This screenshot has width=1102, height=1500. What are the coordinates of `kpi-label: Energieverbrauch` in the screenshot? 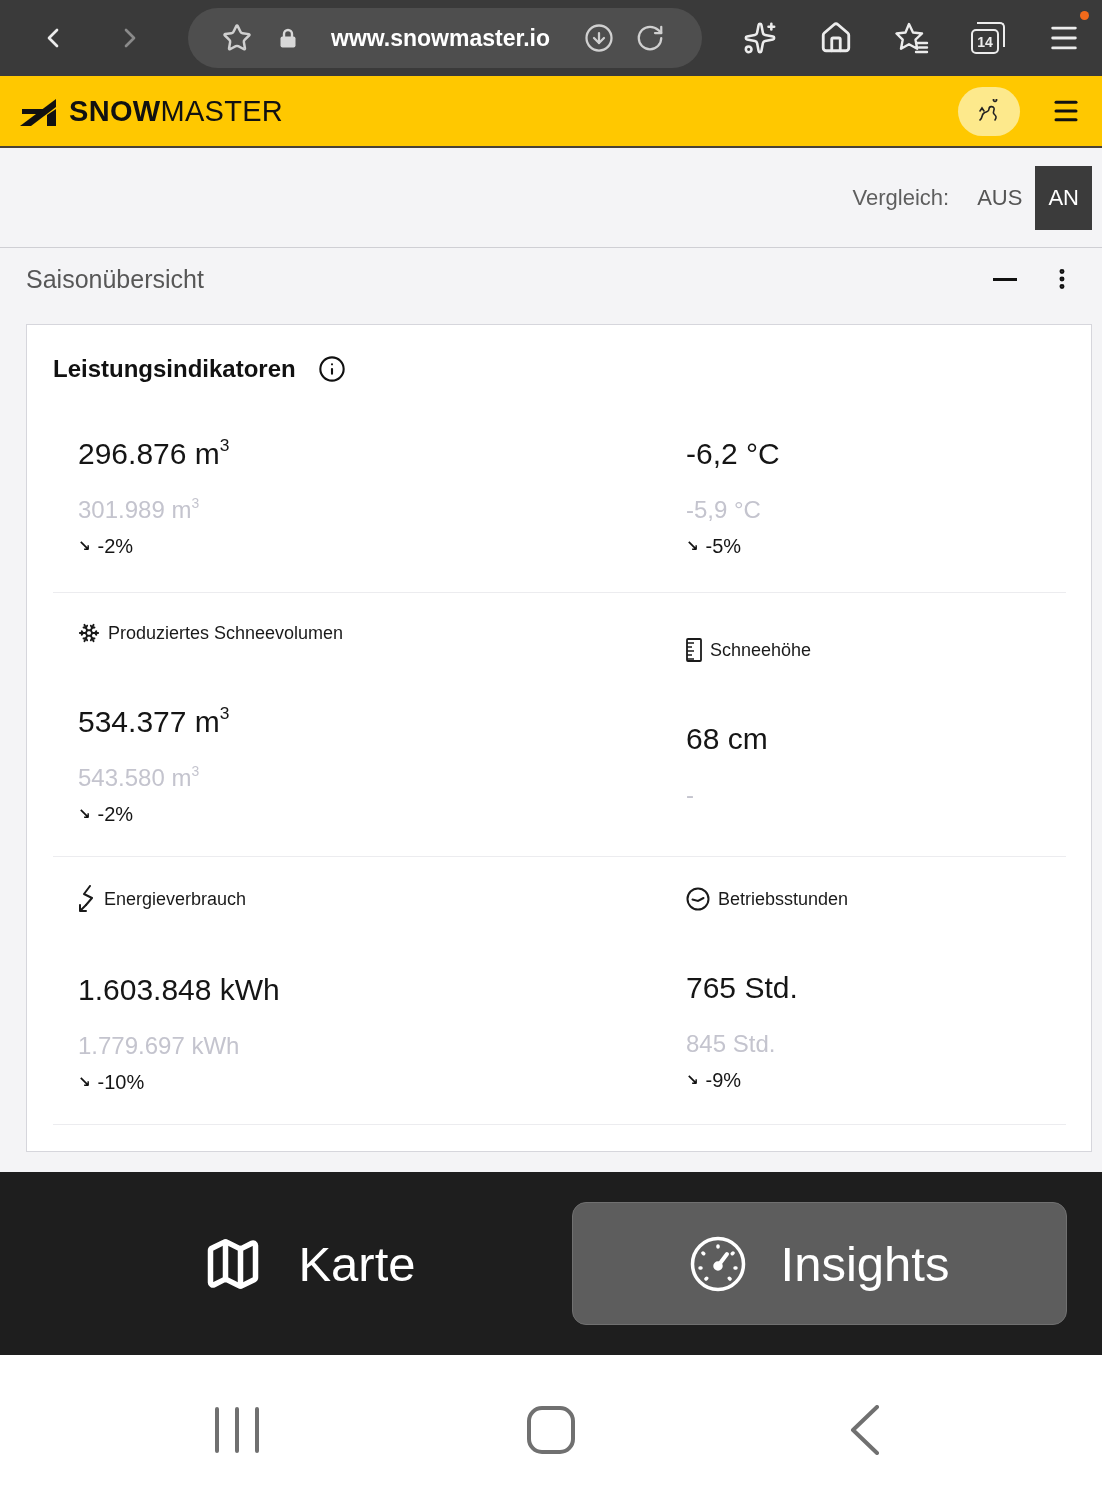 It's located at (175, 899).